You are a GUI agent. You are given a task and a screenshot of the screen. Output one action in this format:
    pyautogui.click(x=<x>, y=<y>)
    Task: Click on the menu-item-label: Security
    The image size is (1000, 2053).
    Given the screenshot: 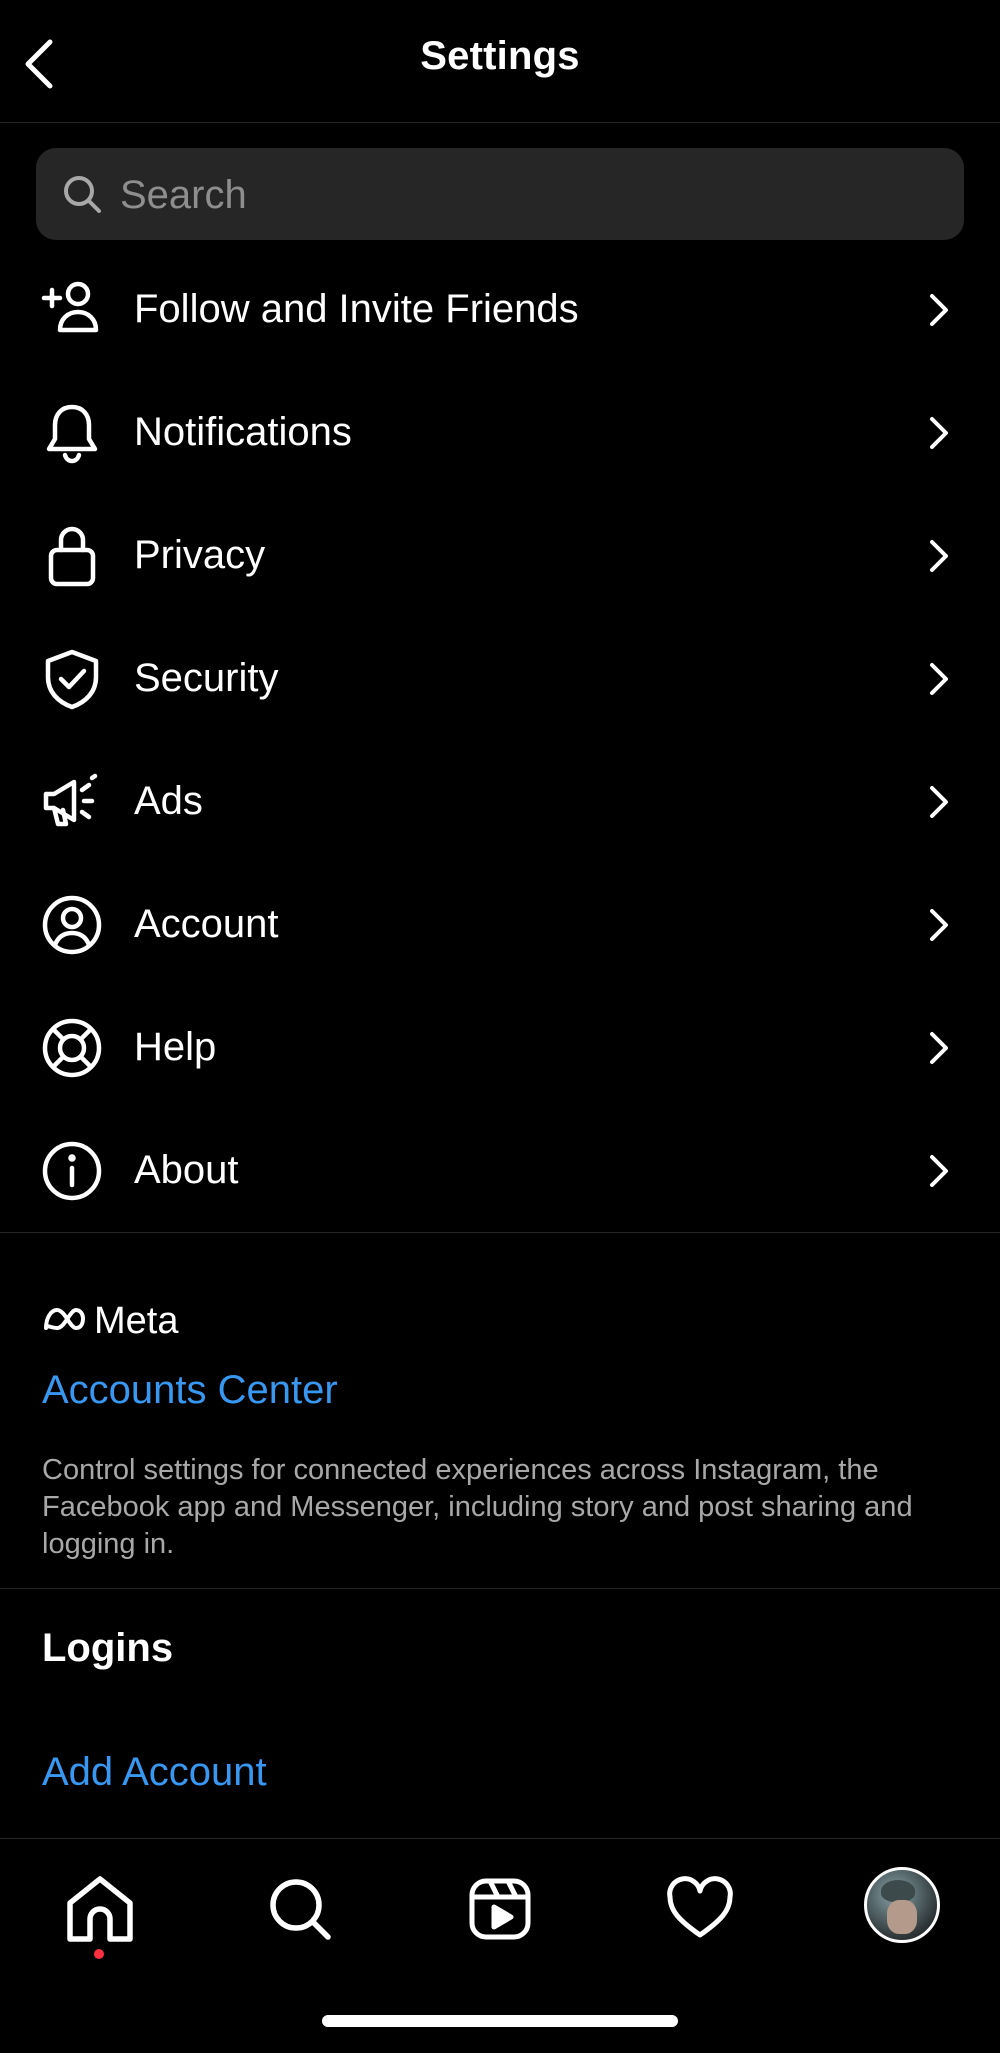 What is the action you would take?
    pyautogui.click(x=206, y=678)
    